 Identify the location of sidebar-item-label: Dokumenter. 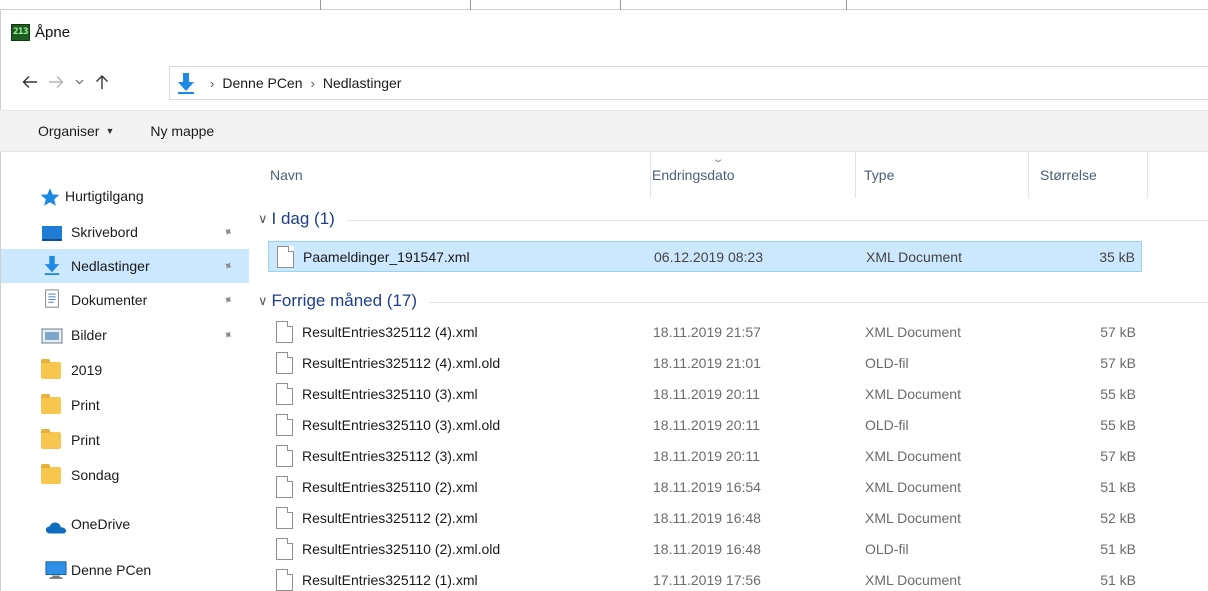
(109, 300).